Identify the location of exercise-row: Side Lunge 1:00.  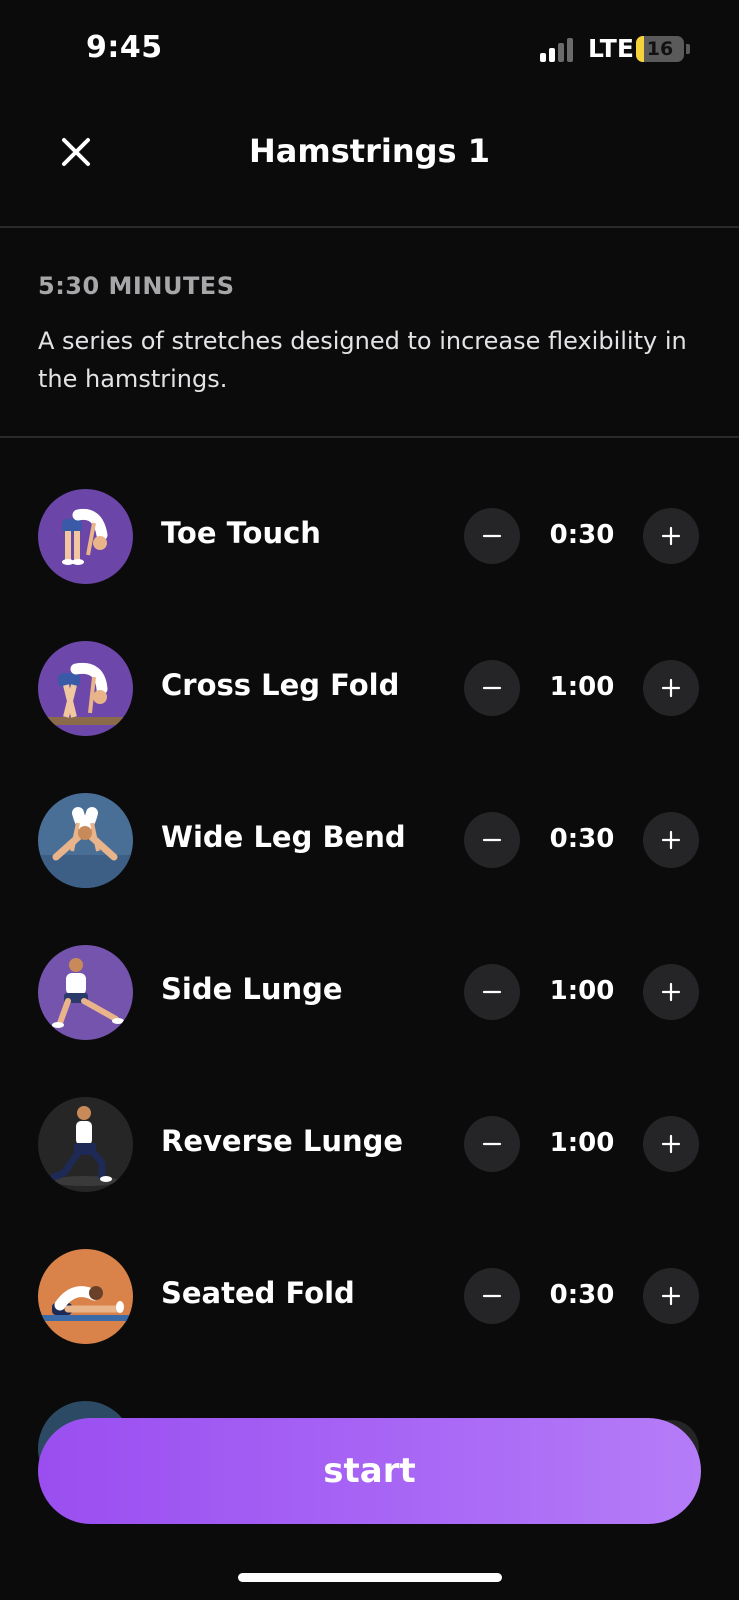
(369, 993).